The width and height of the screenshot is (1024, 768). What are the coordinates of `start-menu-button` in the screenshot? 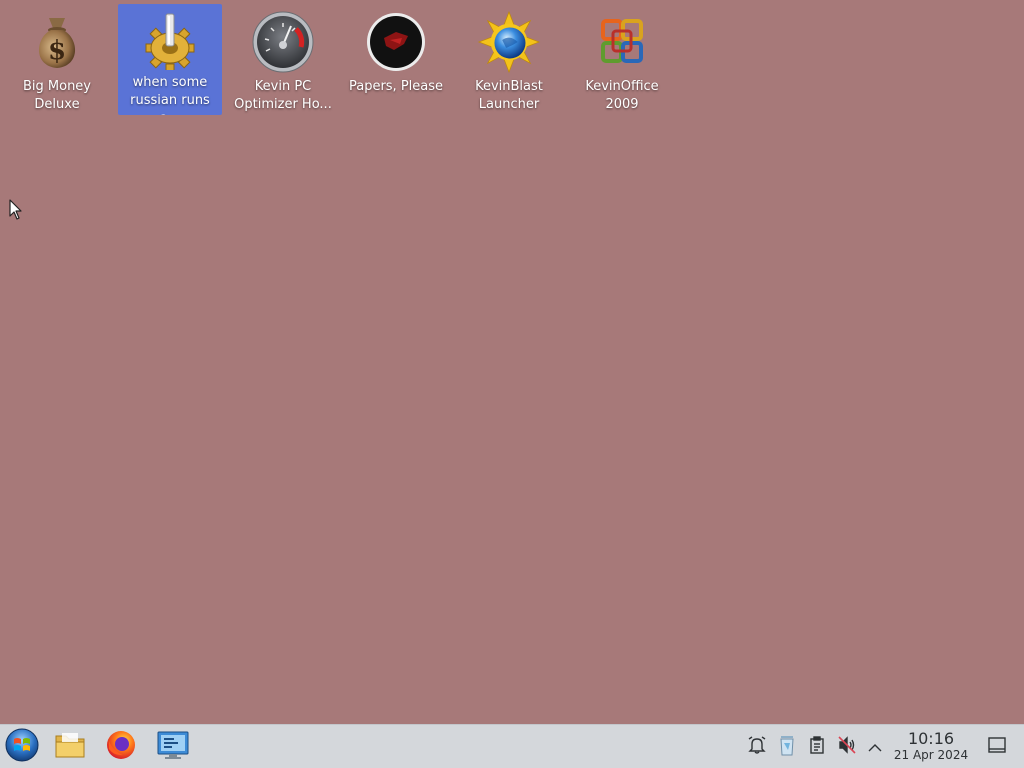 It's located at (22, 747).